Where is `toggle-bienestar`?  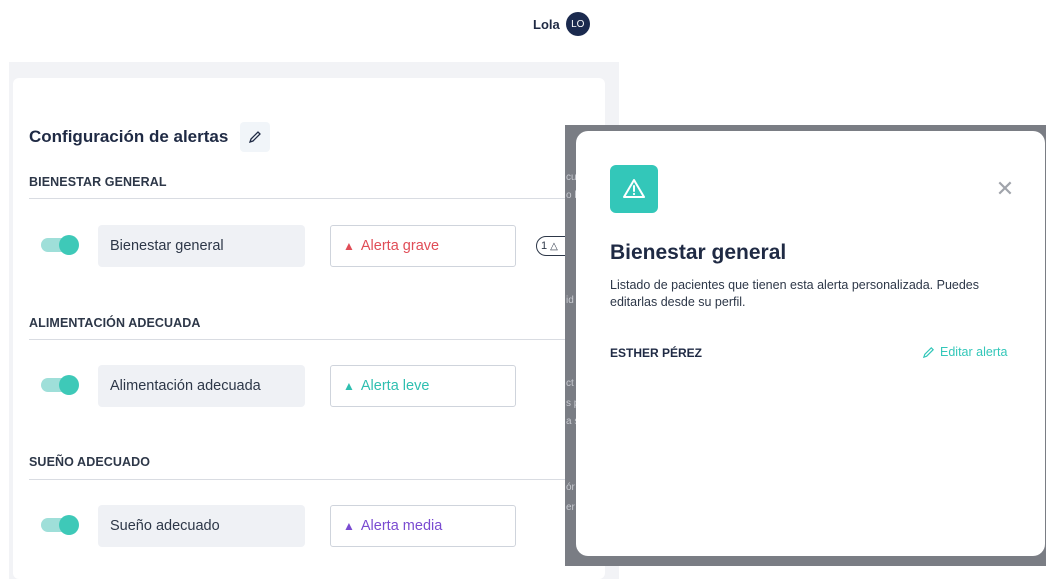
toggle-bienestar is located at coordinates (60, 245).